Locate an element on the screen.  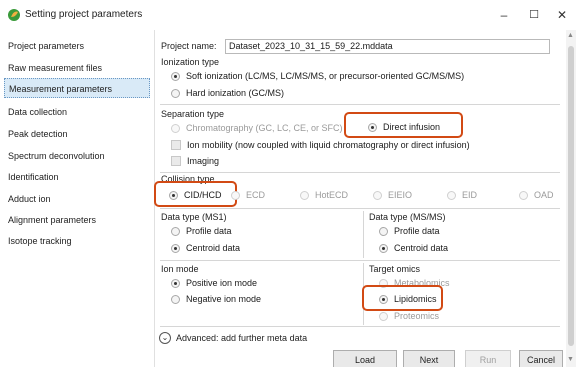
next-button: Next is located at coordinates (429, 358).